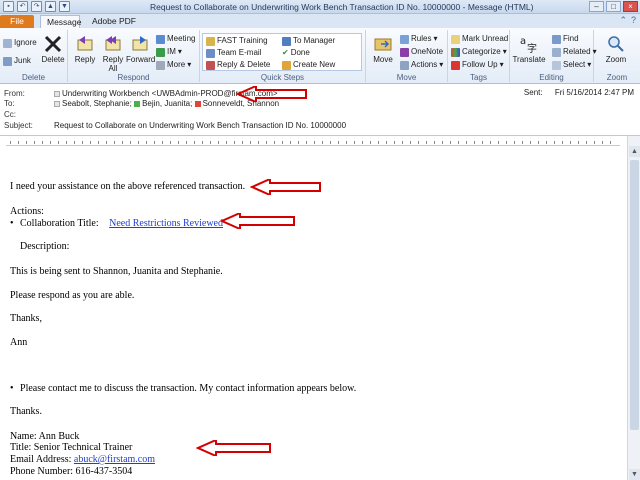 The height and width of the screenshot is (480, 640). I want to click on im-button: IM ▾, so click(169, 52).